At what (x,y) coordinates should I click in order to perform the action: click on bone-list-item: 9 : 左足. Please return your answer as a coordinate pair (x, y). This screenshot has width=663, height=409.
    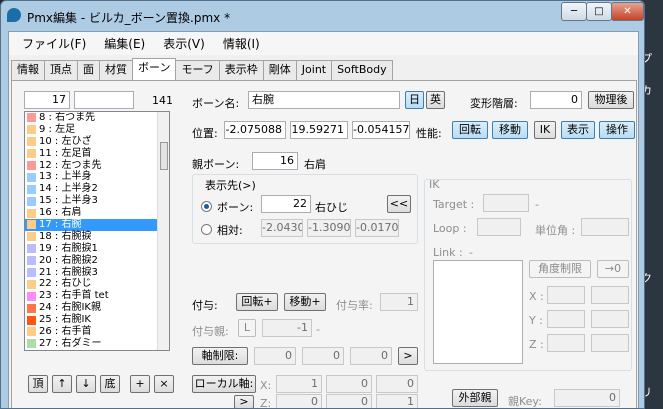
    Looking at the image, I should click on (97, 130).